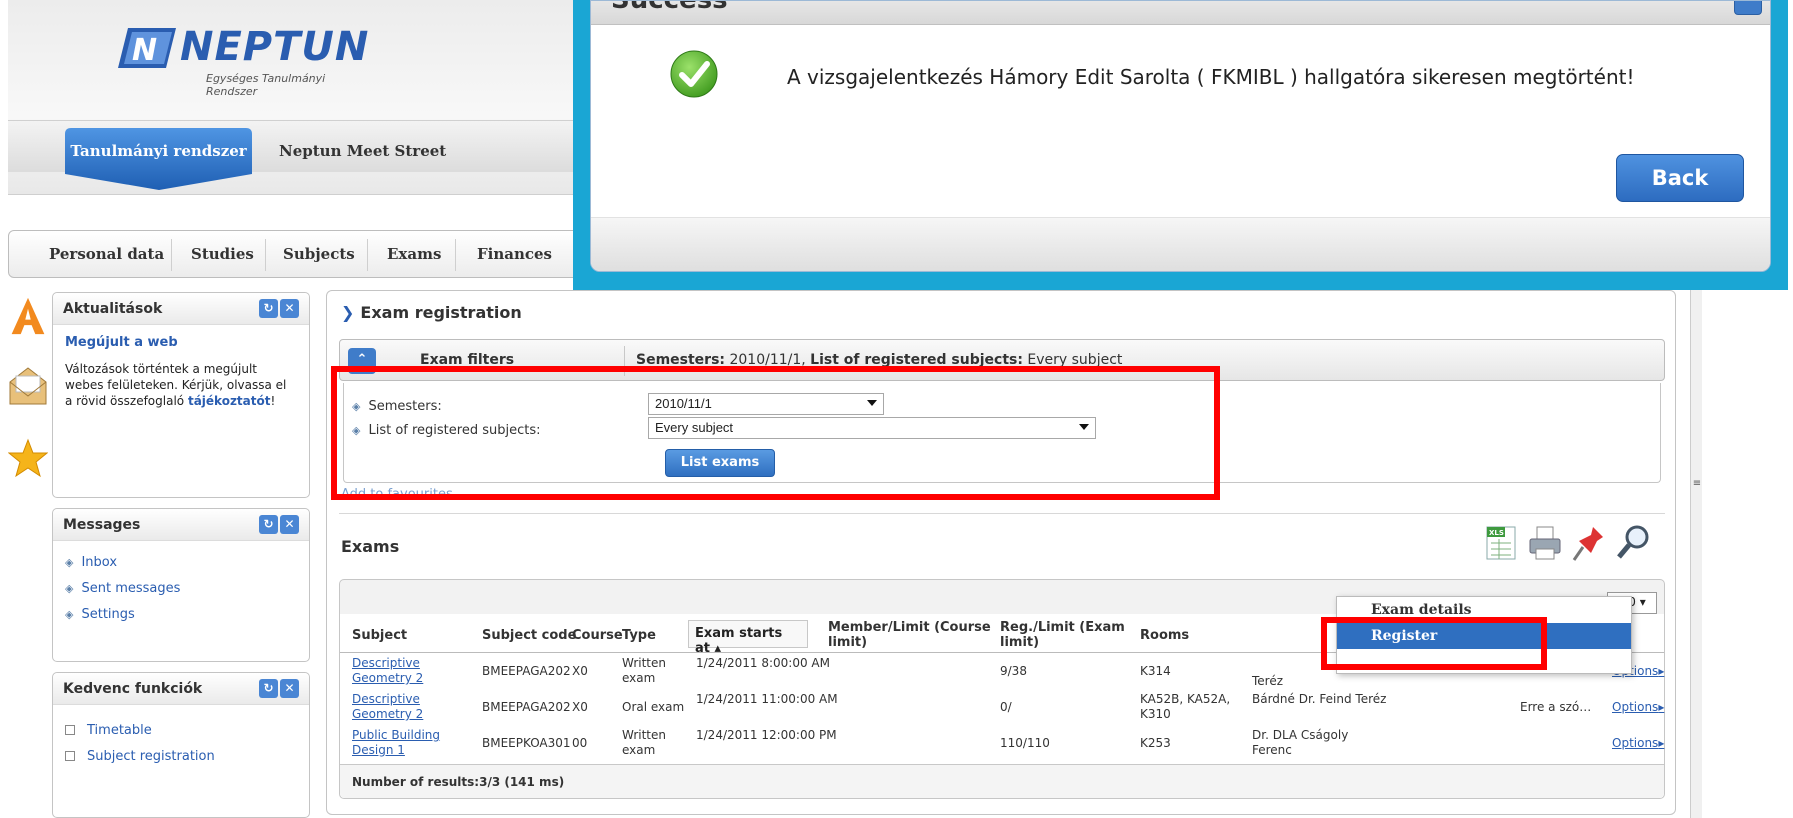 The height and width of the screenshot is (818, 1793). What do you see at coordinates (370, 546) in the screenshot?
I see `exams-section-title: Exams` at bounding box center [370, 546].